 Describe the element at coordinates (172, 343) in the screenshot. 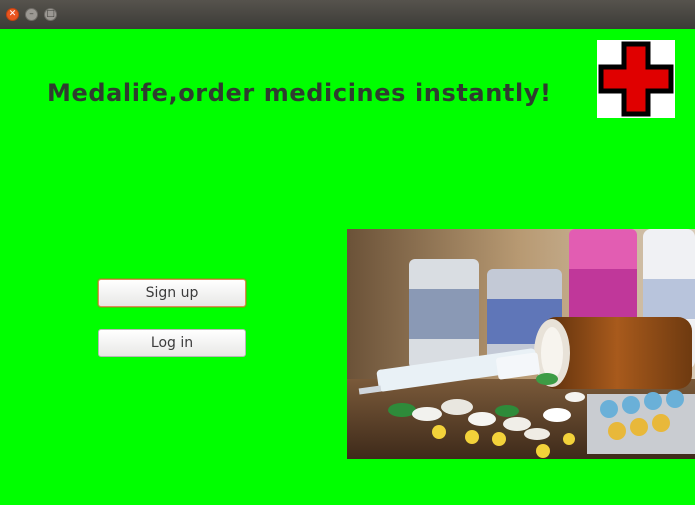

I see `log-in-button: Log in` at that location.